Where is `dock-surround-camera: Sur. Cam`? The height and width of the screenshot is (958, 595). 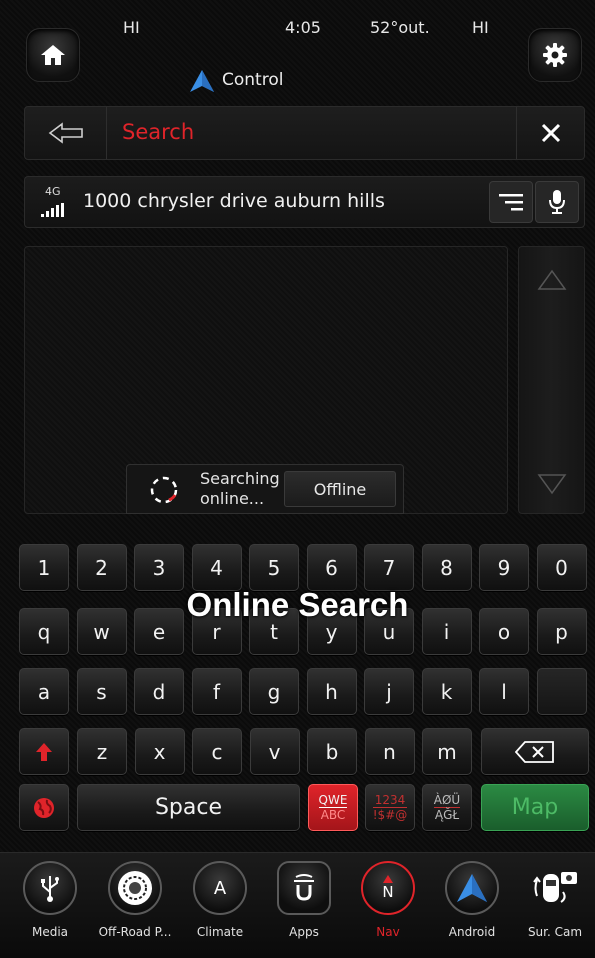
dock-surround-camera: Sur. Cam is located at coordinates (554, 900).